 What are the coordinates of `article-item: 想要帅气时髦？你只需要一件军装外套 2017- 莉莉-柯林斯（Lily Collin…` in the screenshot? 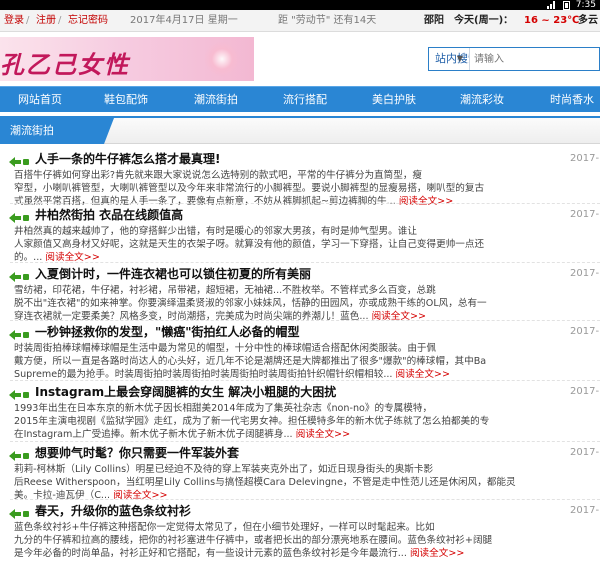 It's located at (300, 474).